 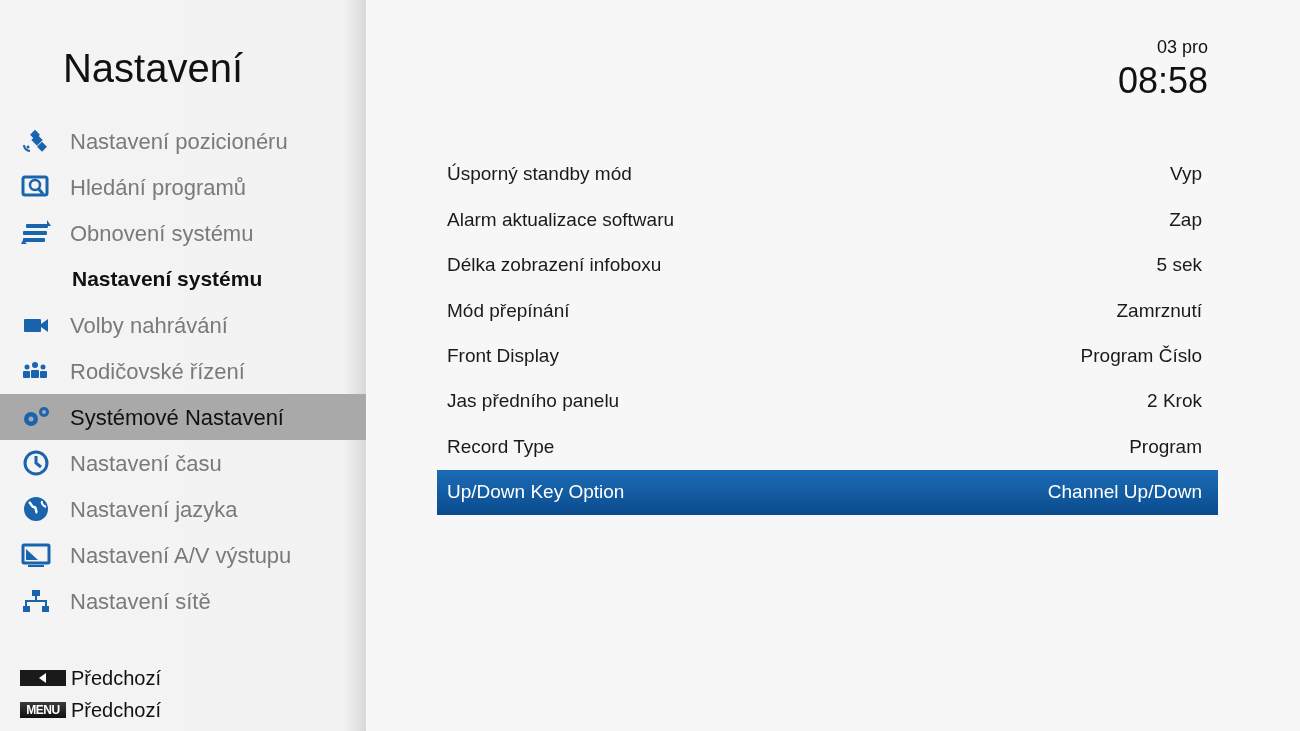 I want to click on setting-label: Jas předního panelu, so click(x=533, y=401).